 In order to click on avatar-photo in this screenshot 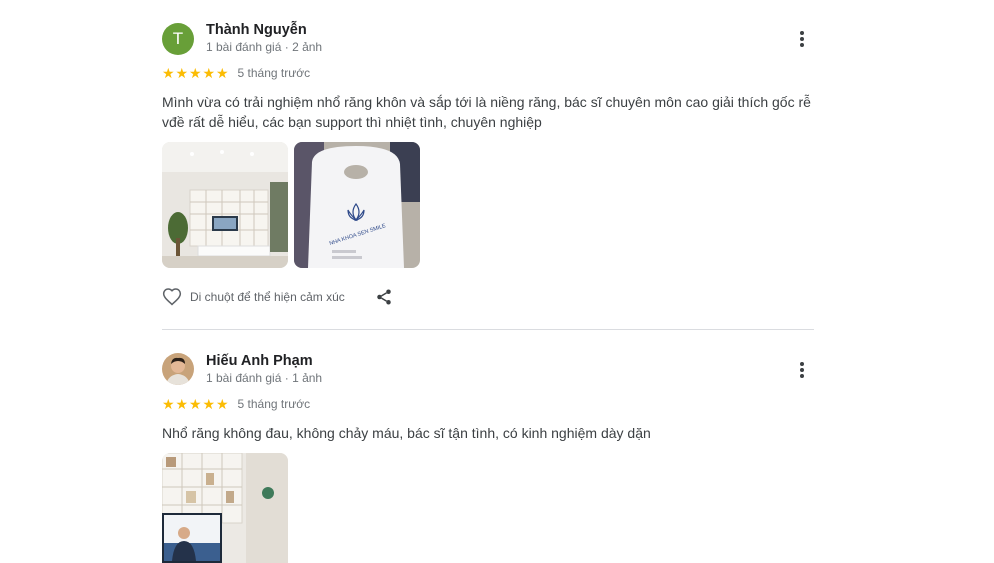, I will do `click(178, 369)`.